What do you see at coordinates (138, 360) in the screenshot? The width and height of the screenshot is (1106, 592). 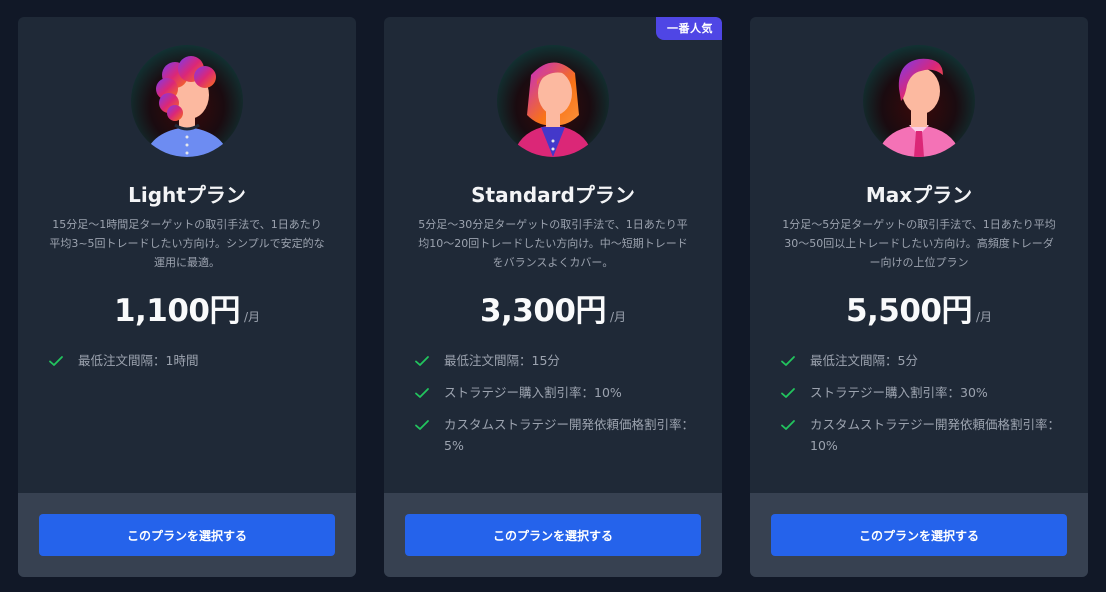 I see `feature-text: 最低注文間隔：1時間` at bounding box center [138, 360].